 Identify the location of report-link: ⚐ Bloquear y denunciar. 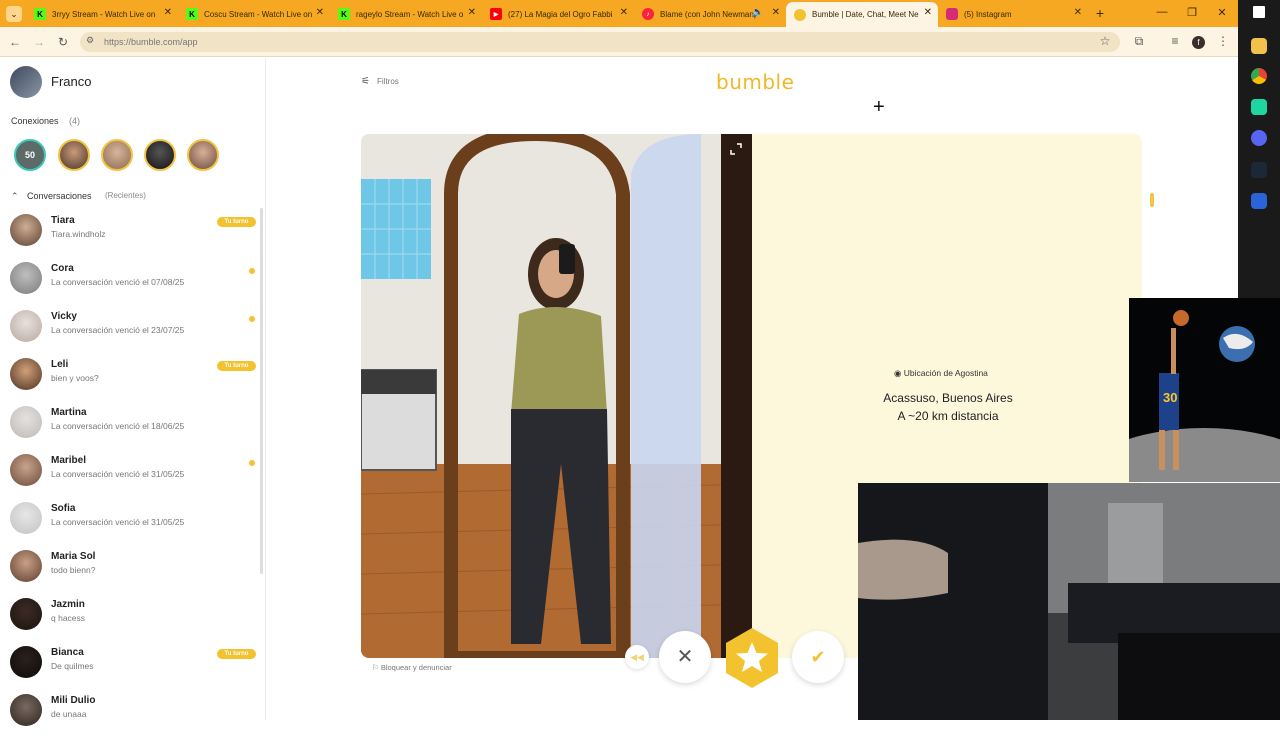
(412, 667).